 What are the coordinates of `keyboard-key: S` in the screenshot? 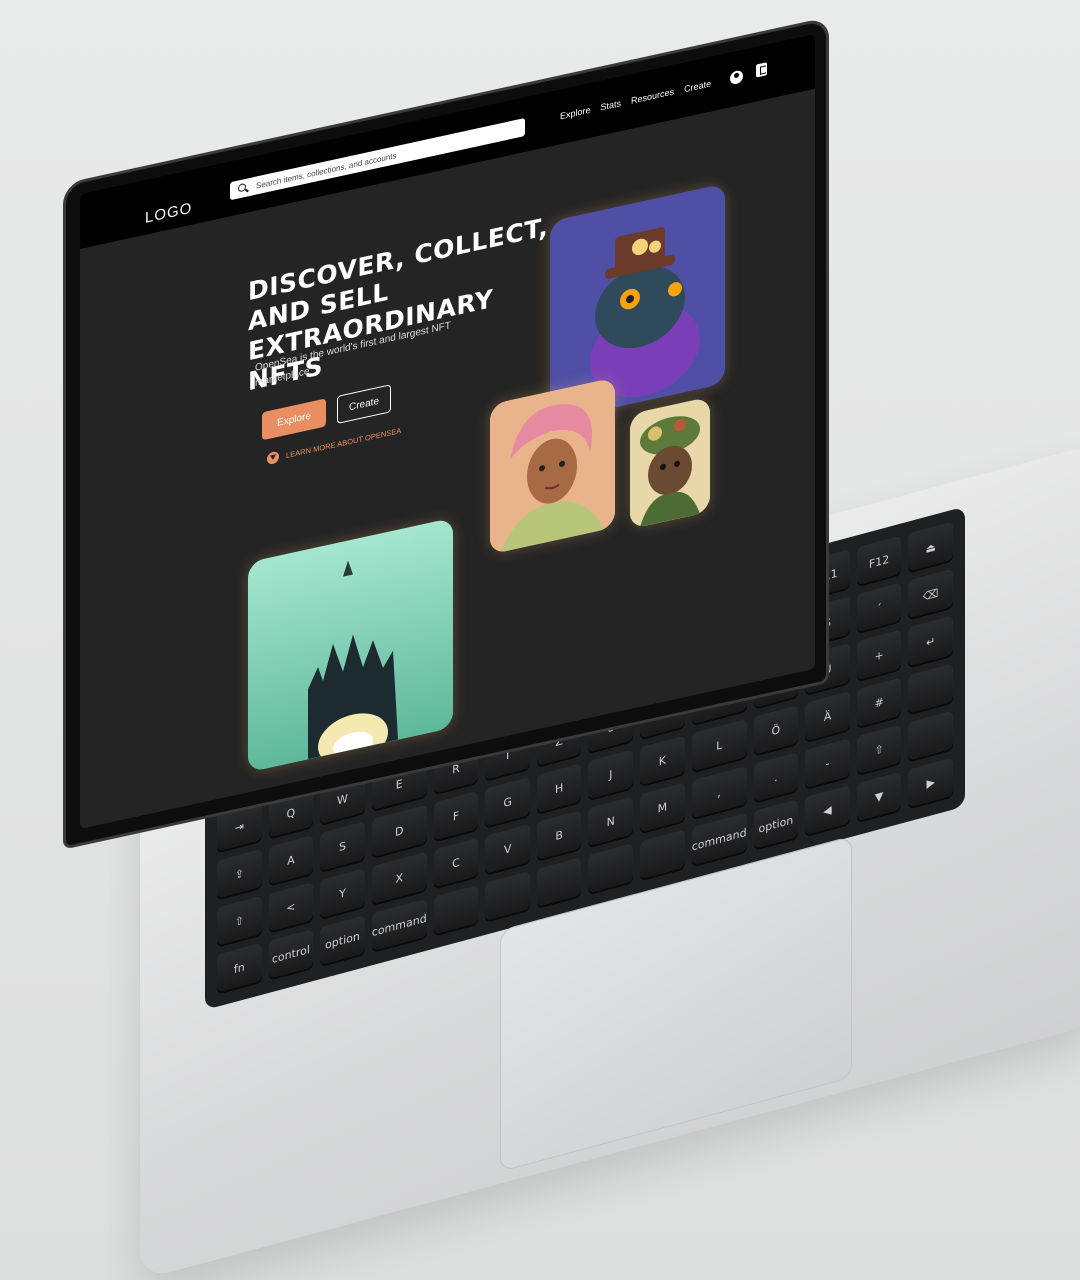 It's located at (342, 846).